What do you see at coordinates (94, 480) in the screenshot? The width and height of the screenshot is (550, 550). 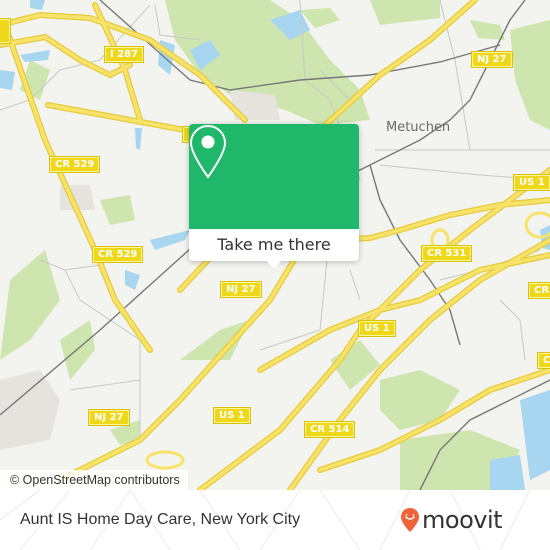 I see `map-attribution: © OpenStreetMap contributors` at bounding box center [94, 480].